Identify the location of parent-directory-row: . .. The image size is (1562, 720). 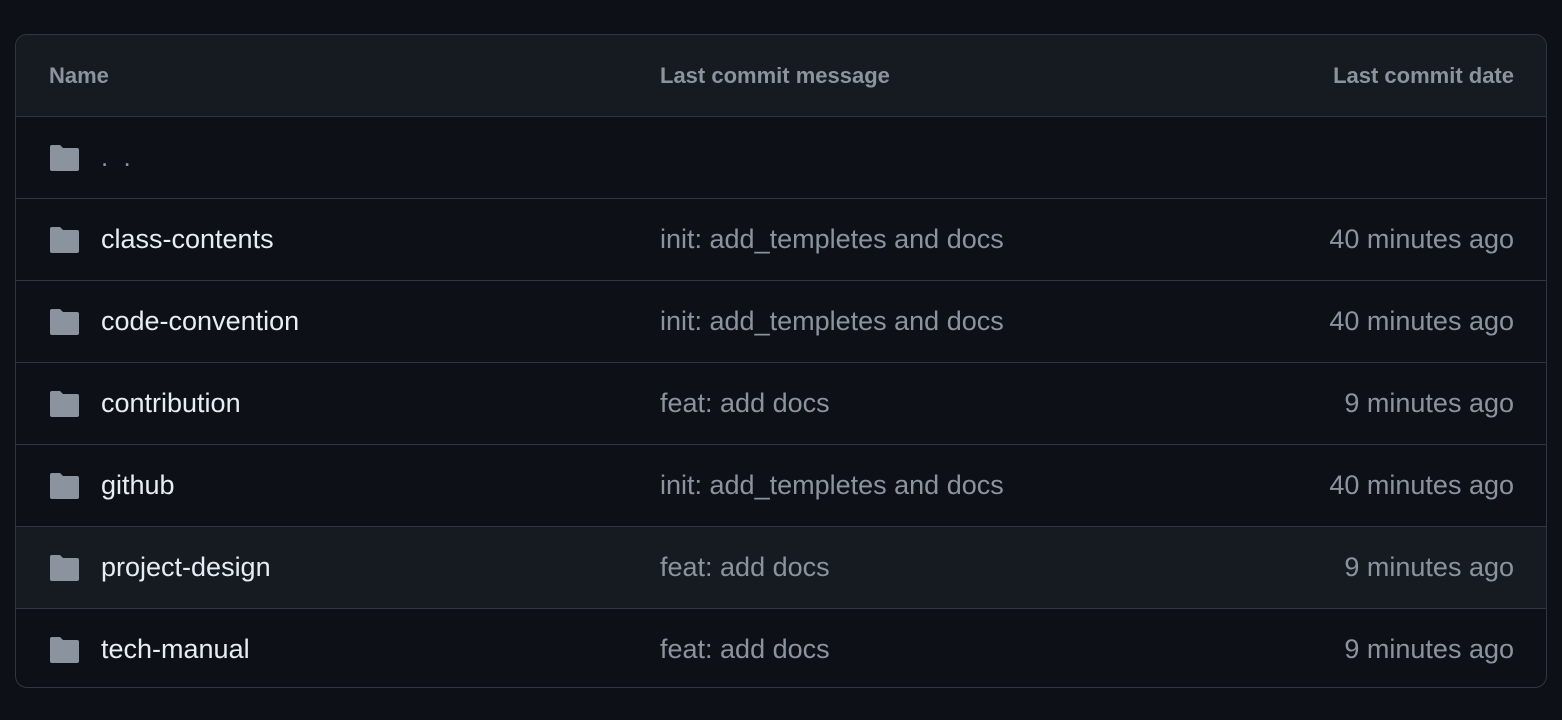
(781, 158).